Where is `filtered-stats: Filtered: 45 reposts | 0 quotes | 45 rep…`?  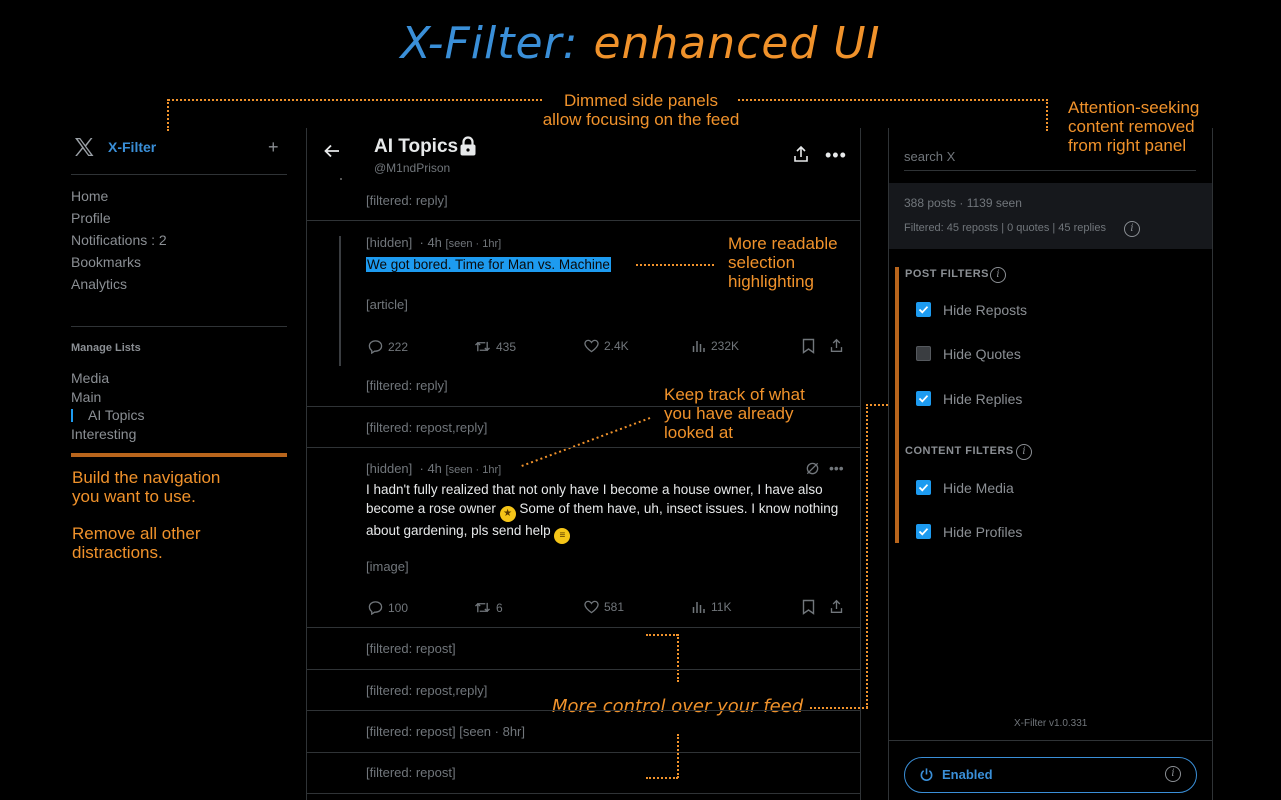 filtered-stats: Filtered: 45 reposts | 0 quotes | 45 rep… is located at coordinates (1005, 228).